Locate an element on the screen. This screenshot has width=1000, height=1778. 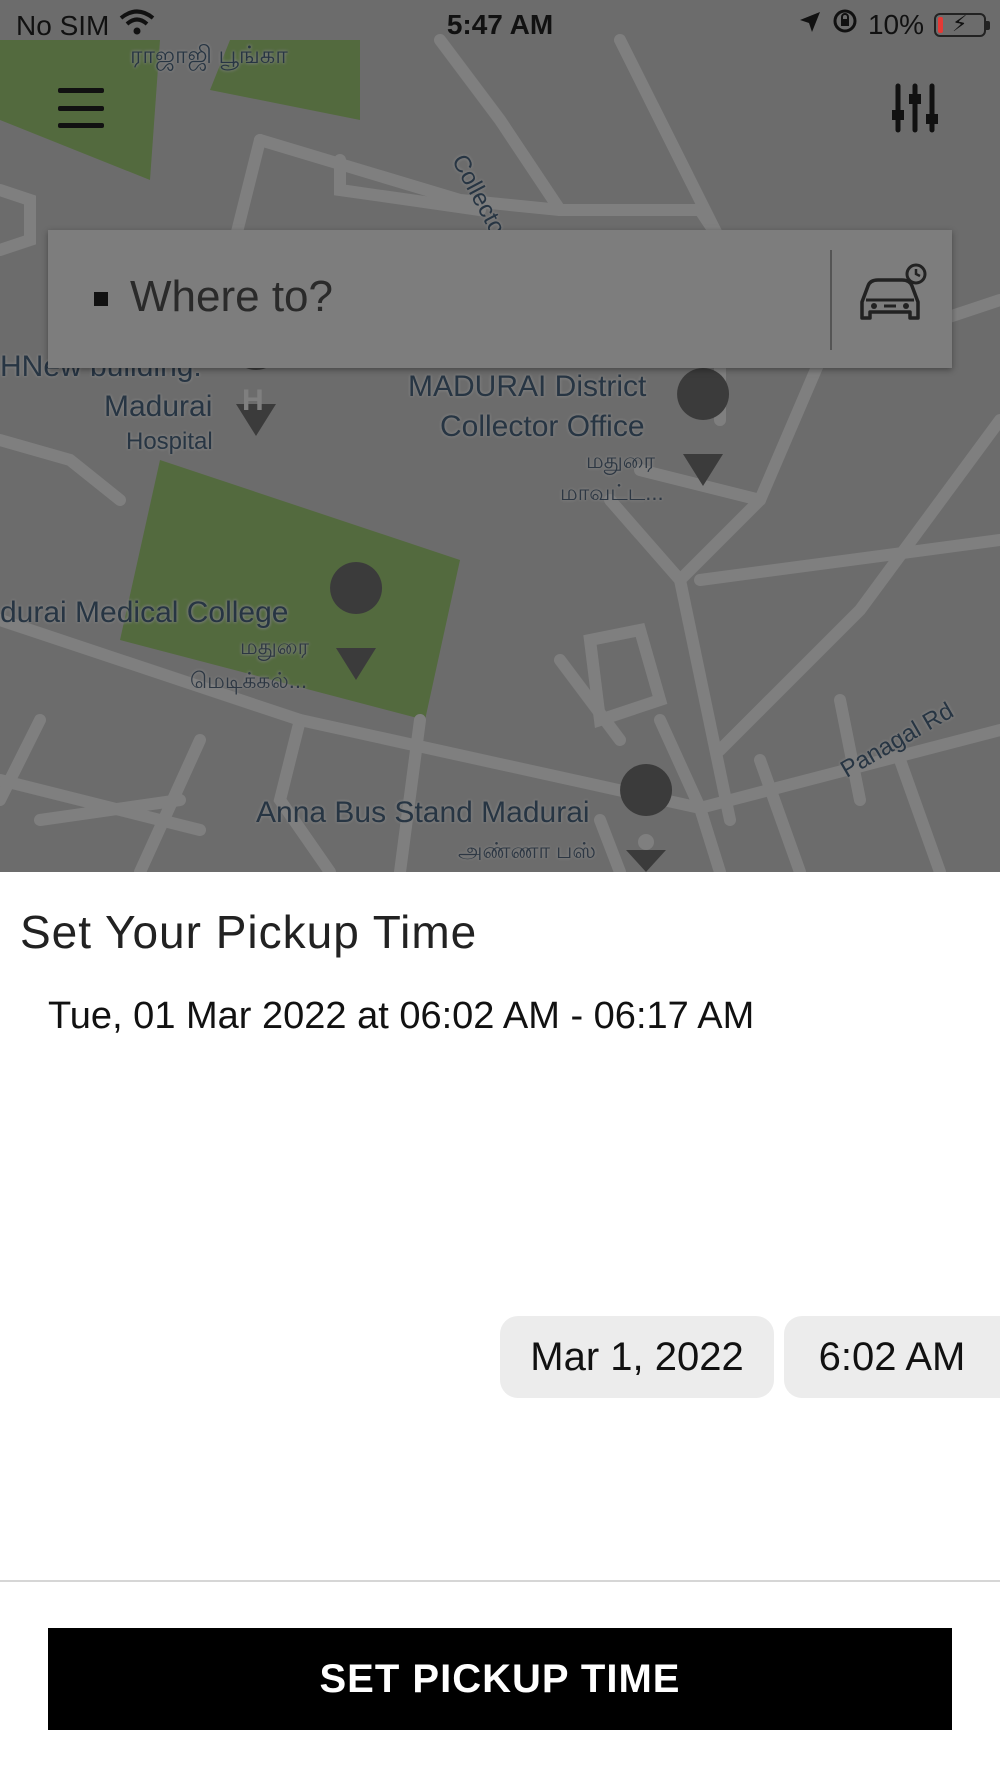
search-placeholder: Where to? is located at coordinates (231, 297).